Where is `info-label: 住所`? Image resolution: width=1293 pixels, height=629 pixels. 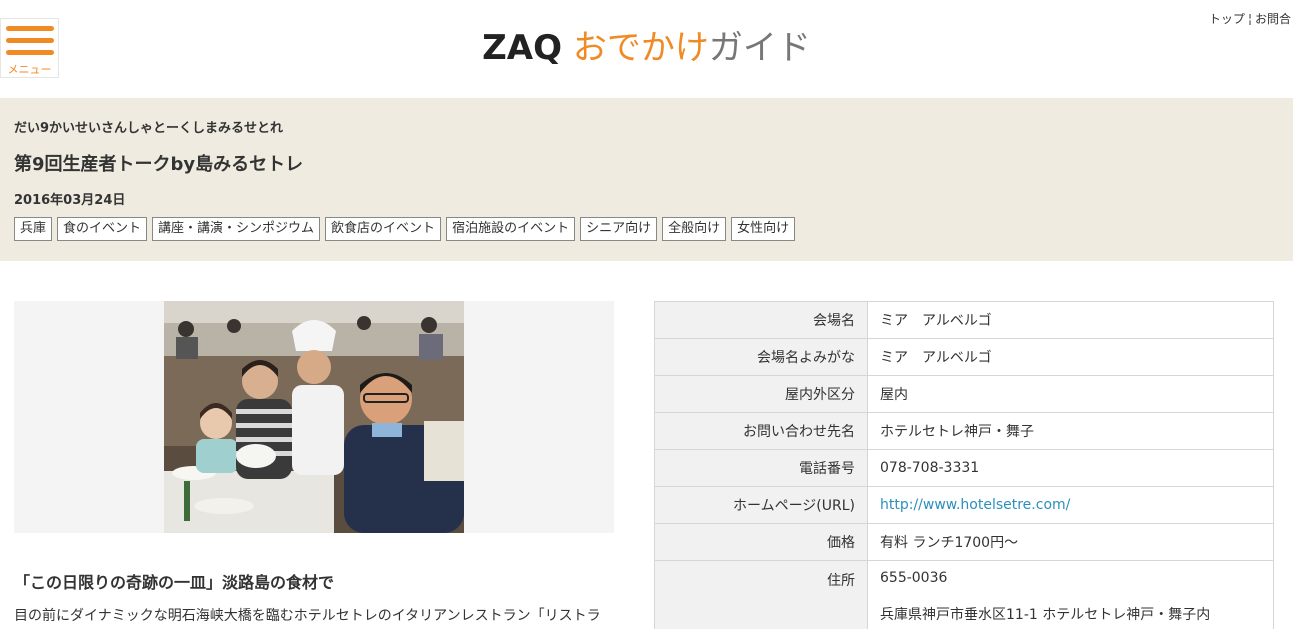
info-label: 住所 is located at coordinates (761, 594).